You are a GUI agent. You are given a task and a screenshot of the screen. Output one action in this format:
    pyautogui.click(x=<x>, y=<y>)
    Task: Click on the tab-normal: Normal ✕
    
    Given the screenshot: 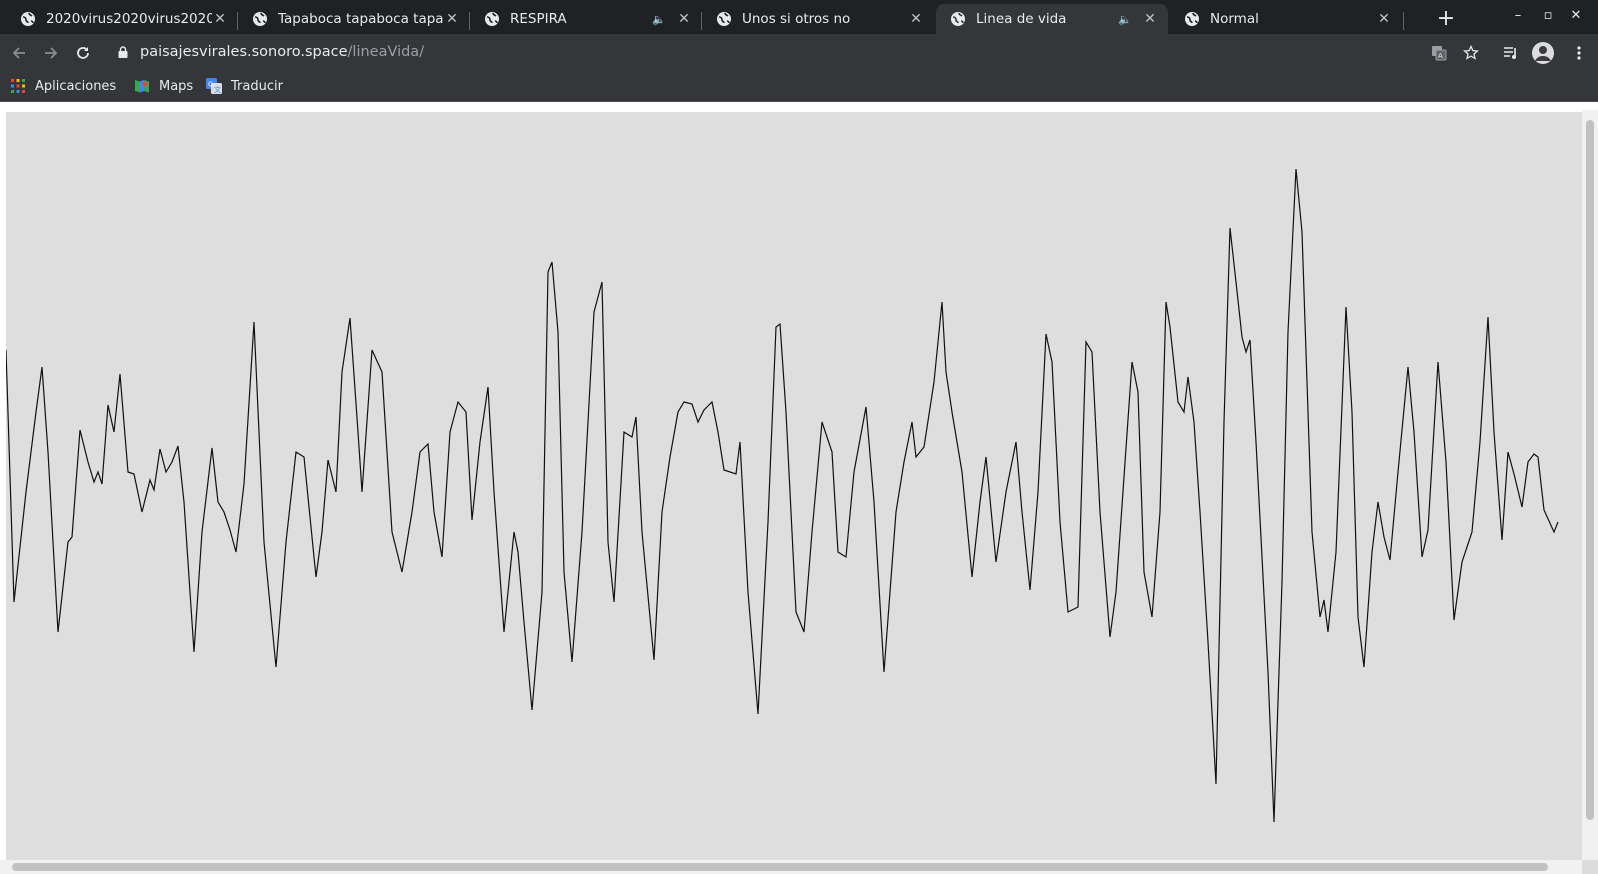 What is the action you would take?
    pyautogui.click(x=1286, y=19)
    